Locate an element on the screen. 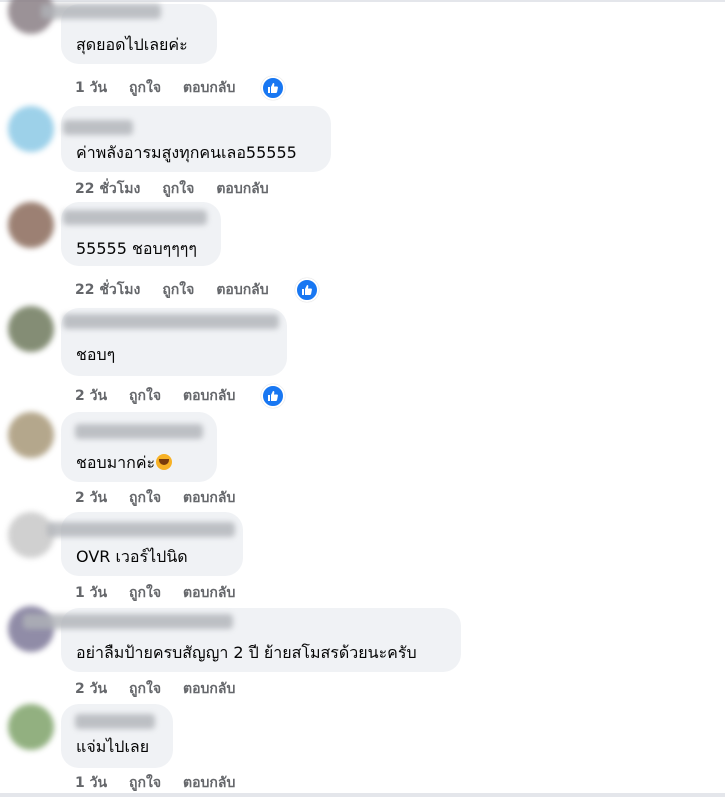  bottom-divider is located at coordinates (362, 795).